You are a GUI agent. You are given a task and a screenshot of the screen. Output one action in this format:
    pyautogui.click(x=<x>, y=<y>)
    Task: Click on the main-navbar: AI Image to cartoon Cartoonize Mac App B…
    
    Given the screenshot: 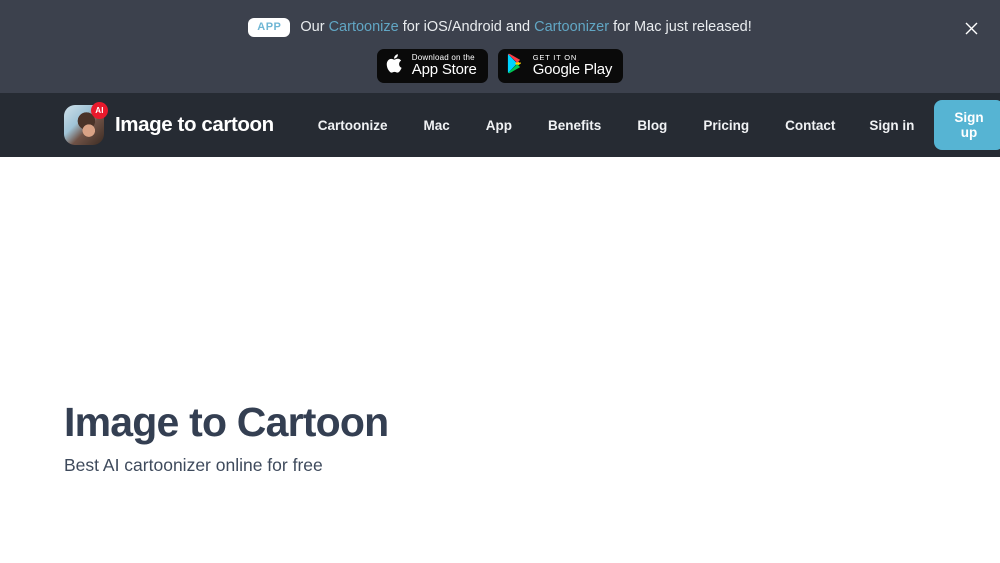 What is the action you would take?
    pyautogui.click(x=500, y=125)
    